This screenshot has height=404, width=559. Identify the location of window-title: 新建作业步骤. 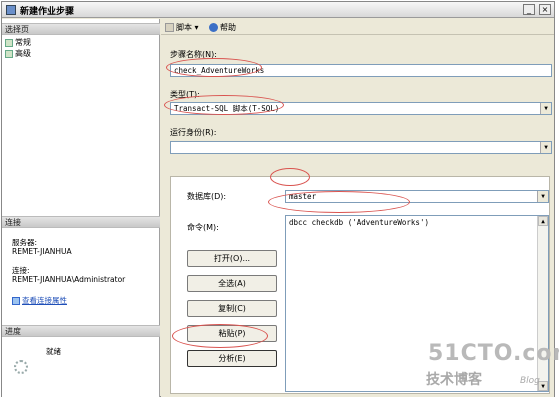
(47, 12).